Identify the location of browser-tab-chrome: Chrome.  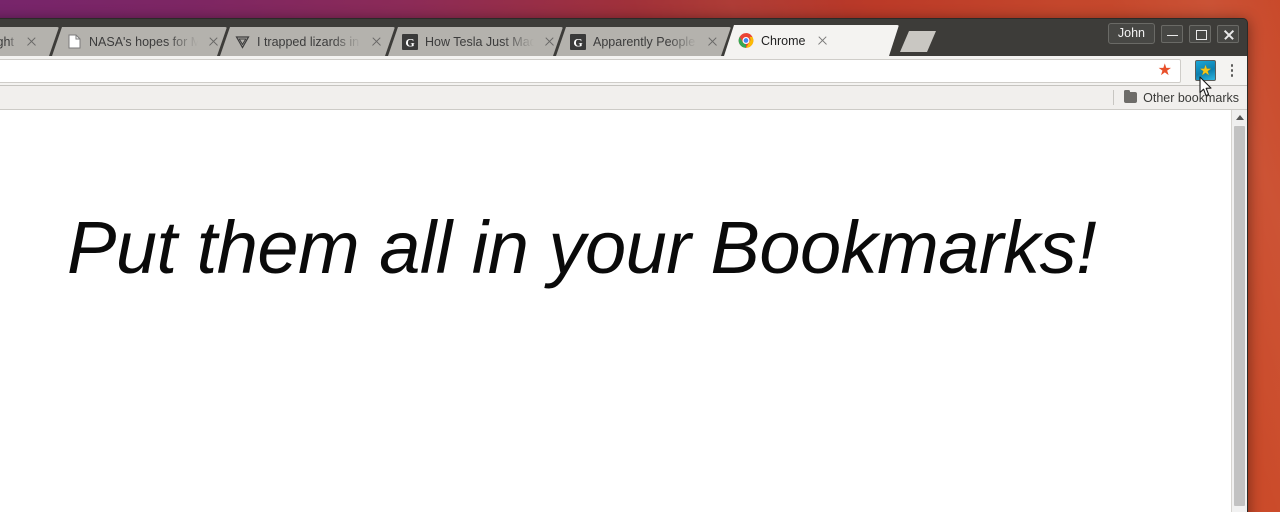
(811, 40).